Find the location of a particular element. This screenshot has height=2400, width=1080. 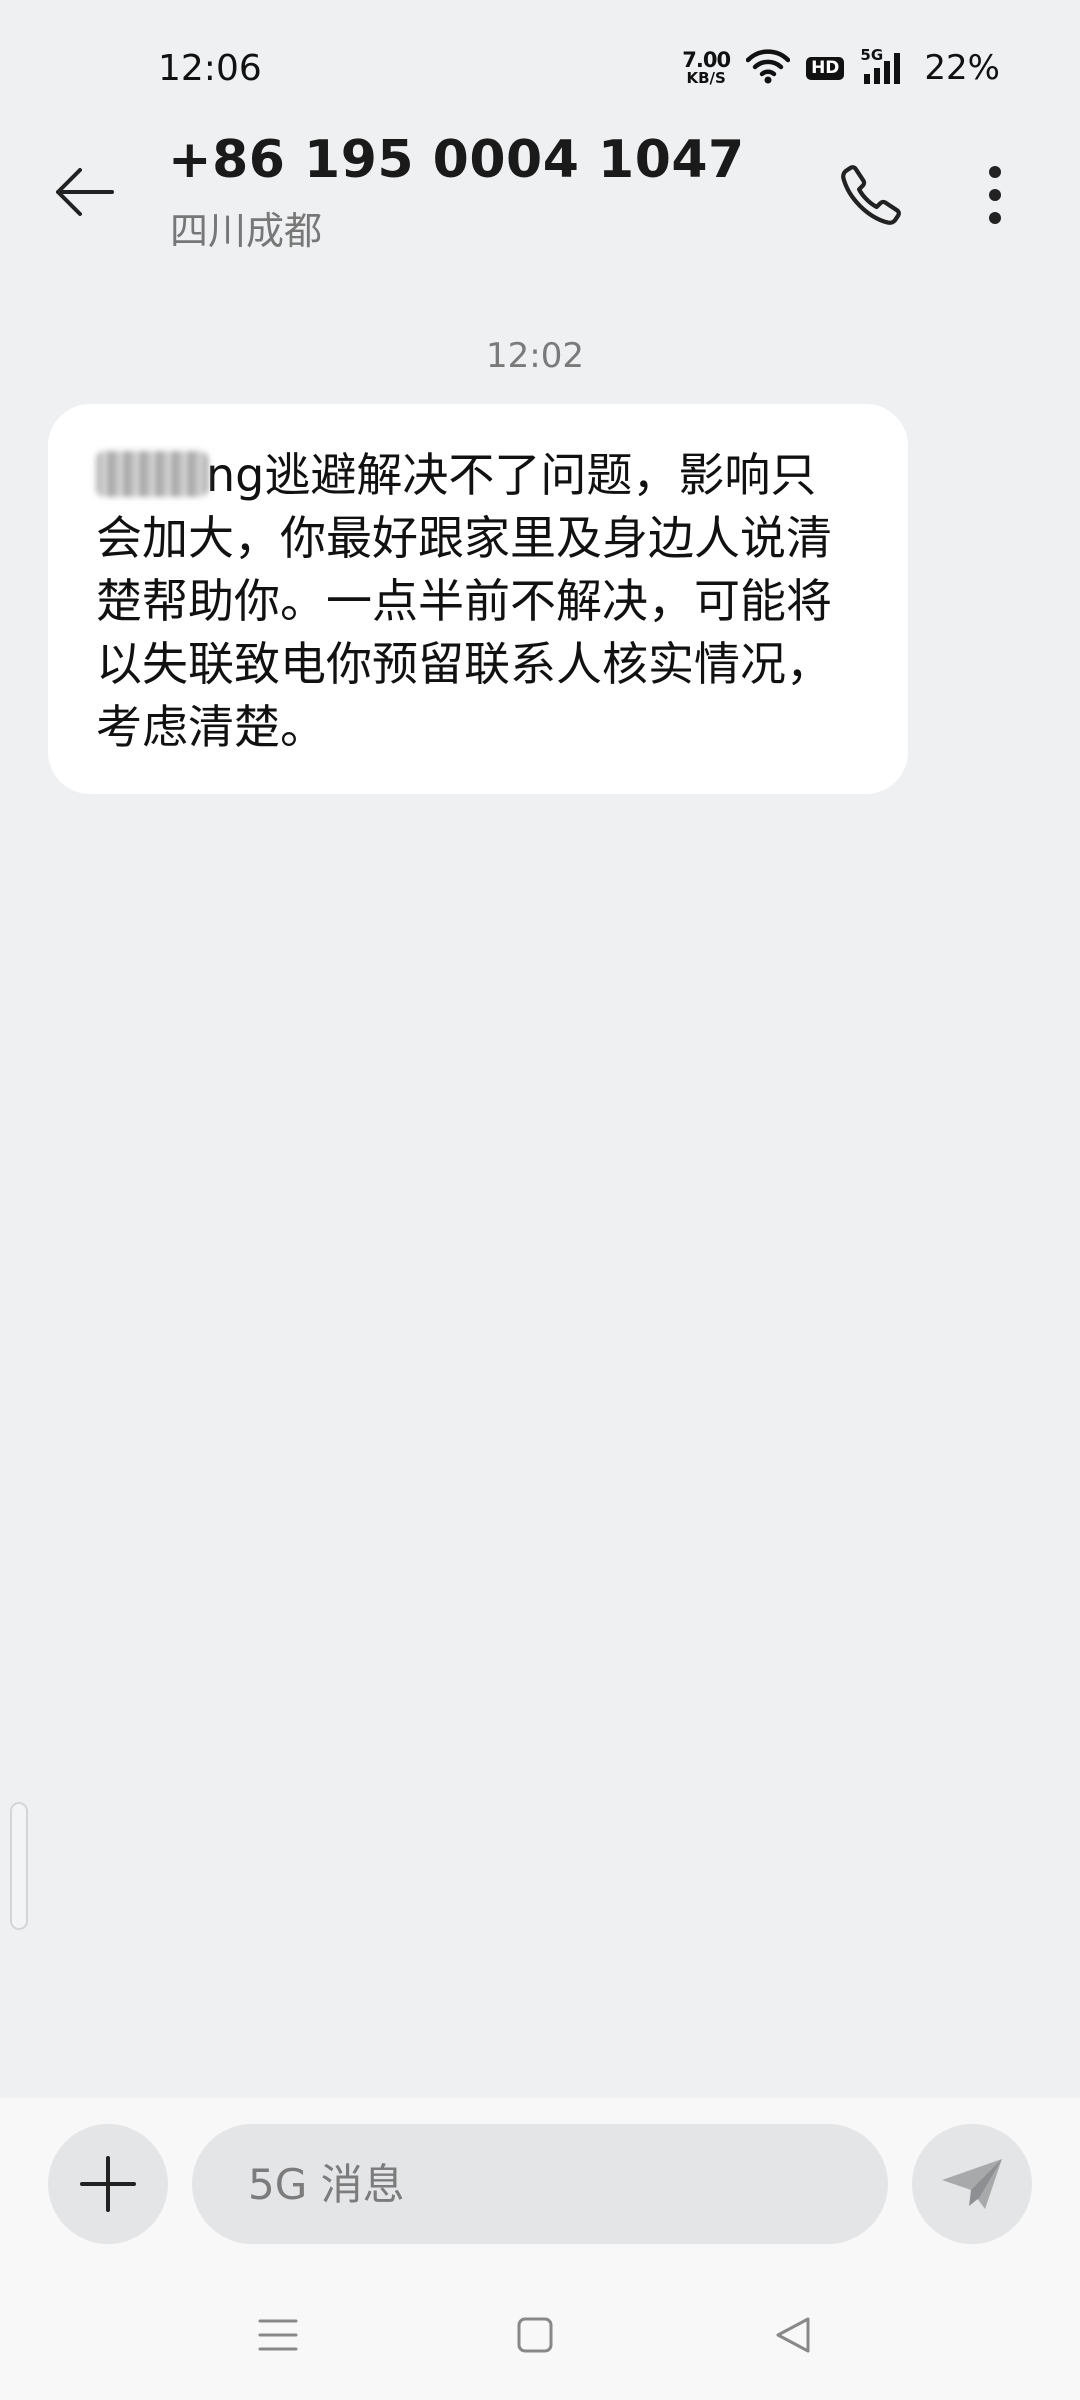

home-icon is located at coordinates (535, 2335).